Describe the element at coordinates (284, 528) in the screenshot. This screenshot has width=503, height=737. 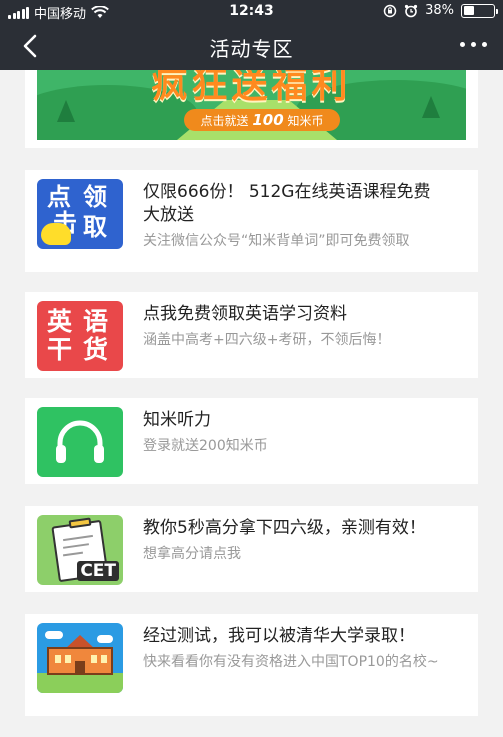
I see `item-title: 教你5秒高分拿下四六级，亲测有效！` at that location.